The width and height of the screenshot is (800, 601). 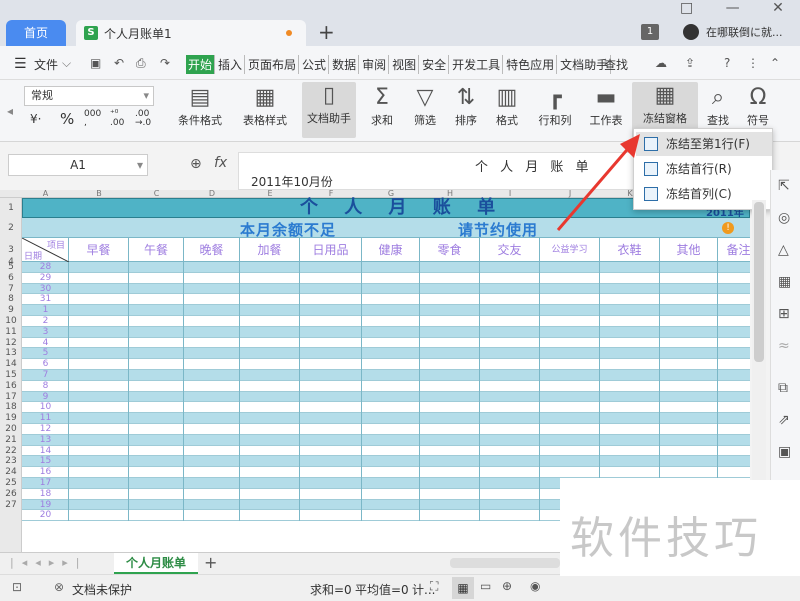 What do you see at coordinates (49, 562) in the screenshot?
I see `sheet-nav-icons: |◂◂▸▸|` at bounding box center [49, 562].